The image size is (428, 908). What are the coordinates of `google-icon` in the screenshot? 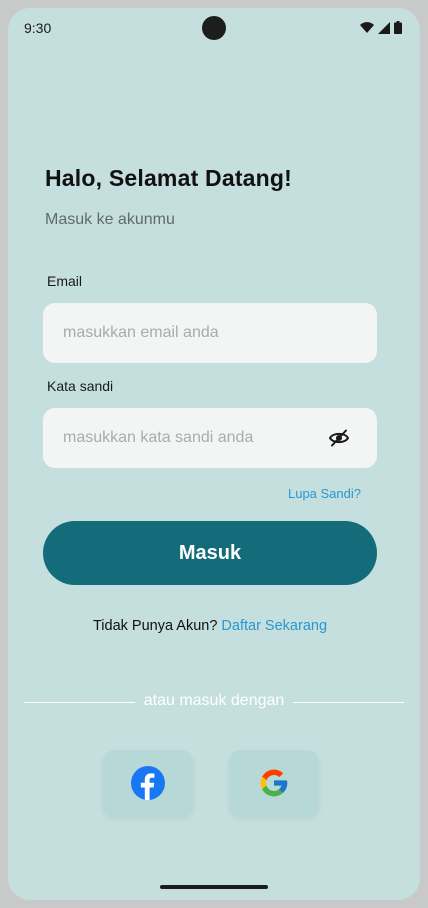 It's located at (274, 783).